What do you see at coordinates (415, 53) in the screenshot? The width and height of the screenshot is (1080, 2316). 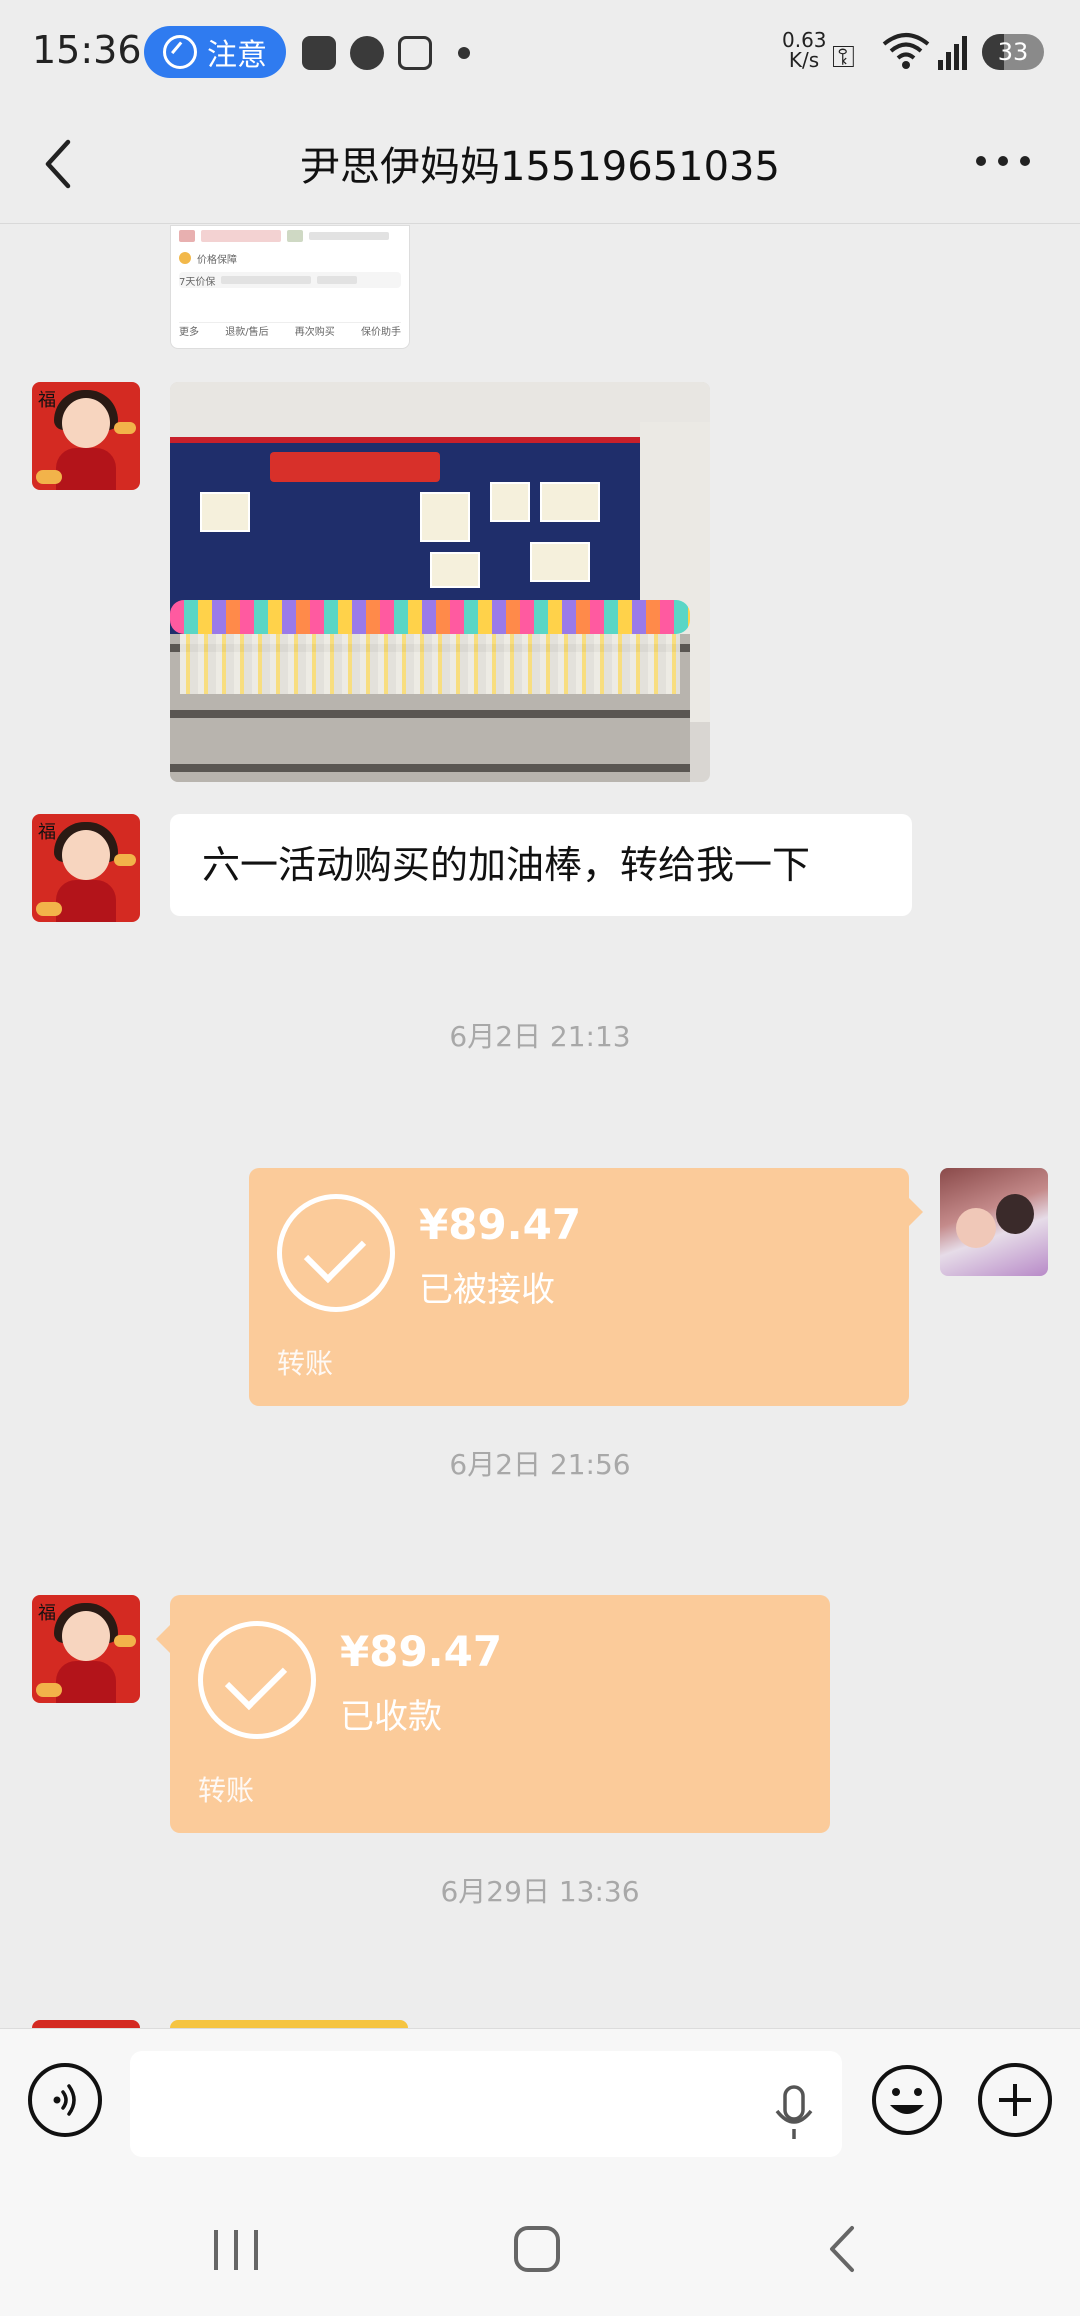 I see `scan-app-icon` at bounding box center [415, 53].